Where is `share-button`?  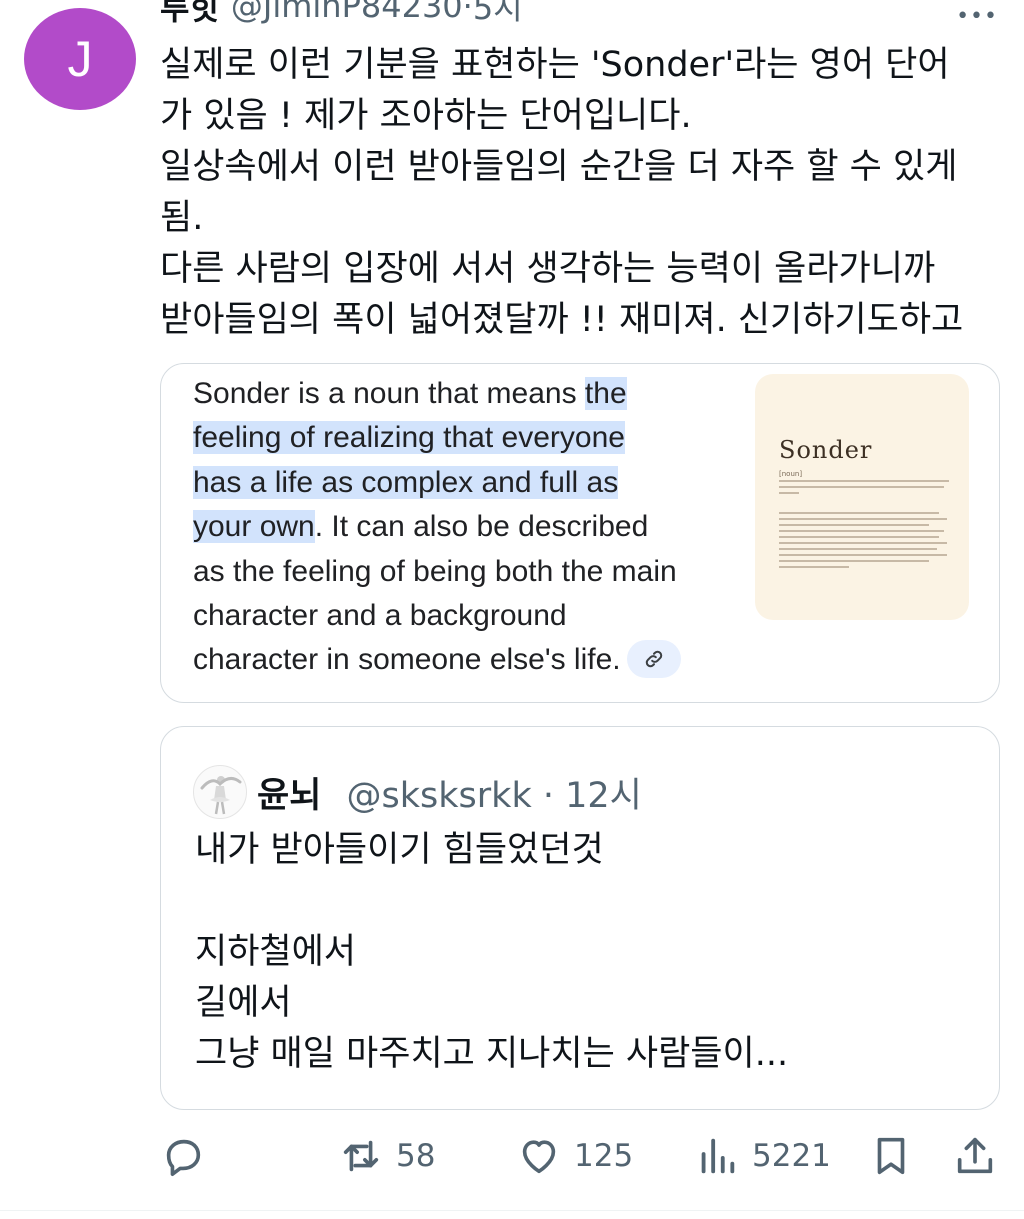
share-button is located at coordinates (975, 1156).